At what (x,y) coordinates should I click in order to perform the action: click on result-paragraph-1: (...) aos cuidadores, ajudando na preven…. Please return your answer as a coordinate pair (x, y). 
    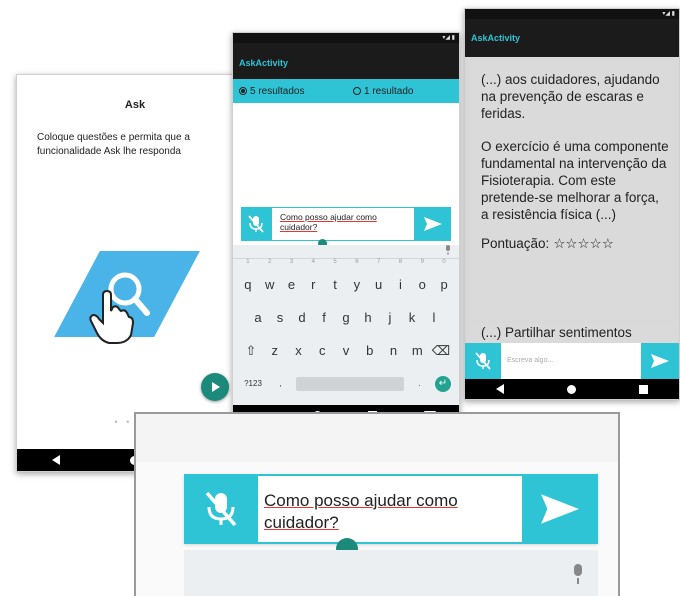
    Looking at the image, I should click on (570, 96).